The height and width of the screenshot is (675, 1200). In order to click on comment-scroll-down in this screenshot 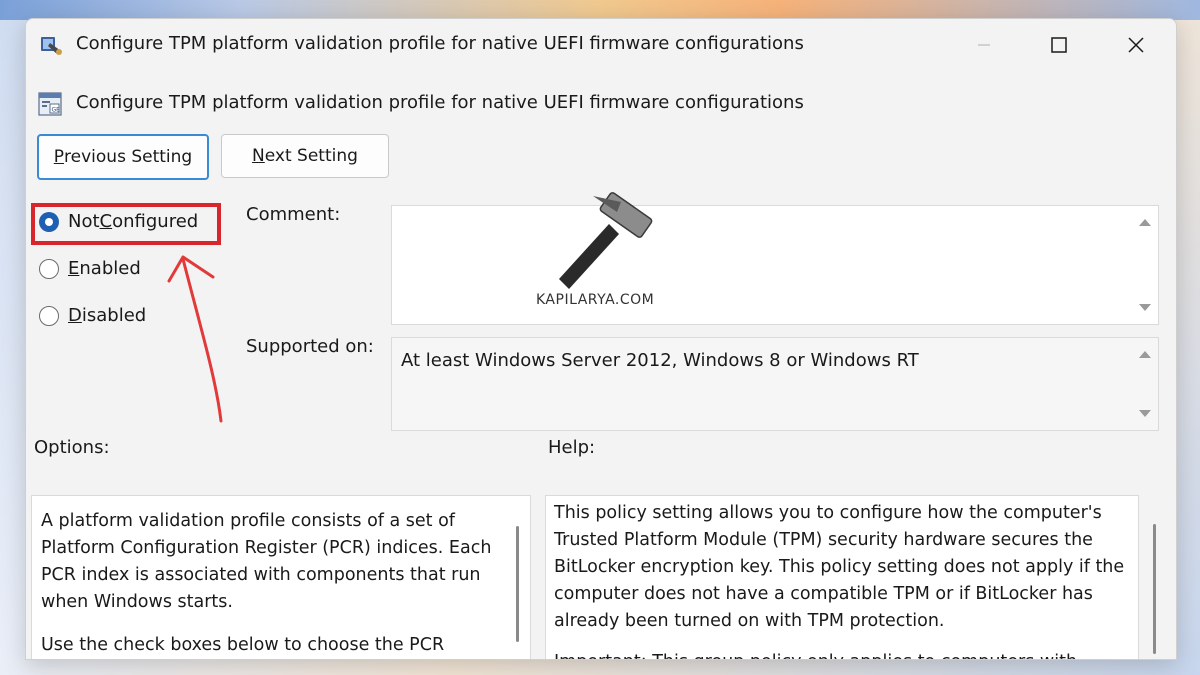, I will do `click(1145, 308)`.